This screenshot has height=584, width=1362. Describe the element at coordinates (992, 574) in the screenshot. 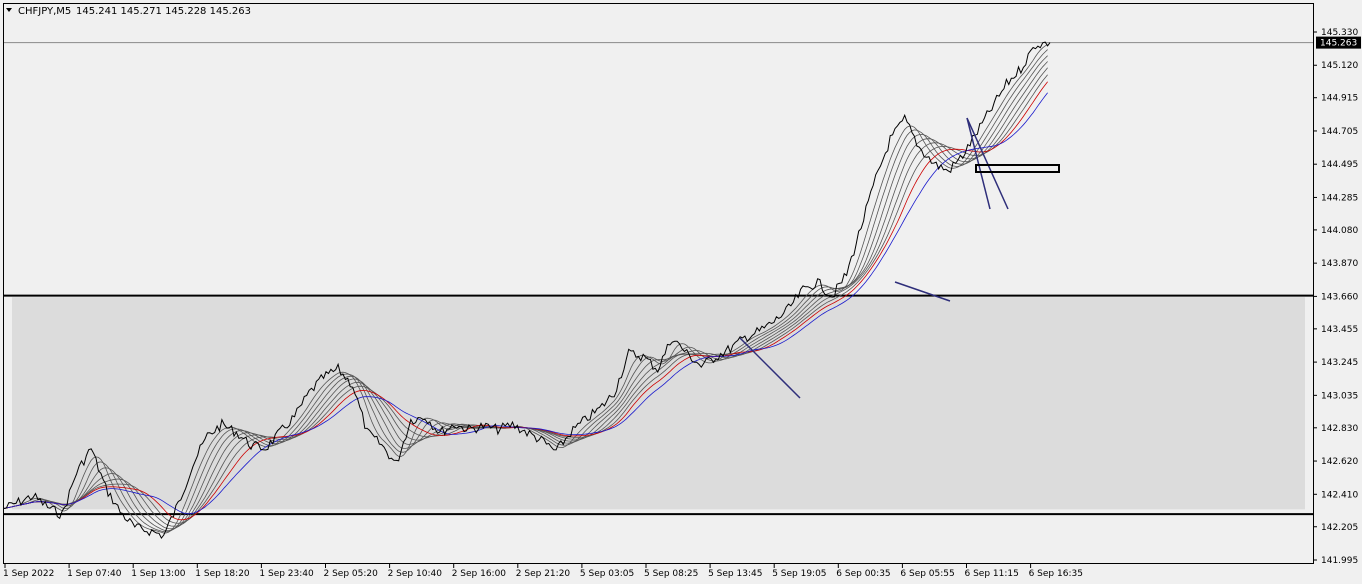

I see `x-tick-label: 6 Sep 11:15` at that location.